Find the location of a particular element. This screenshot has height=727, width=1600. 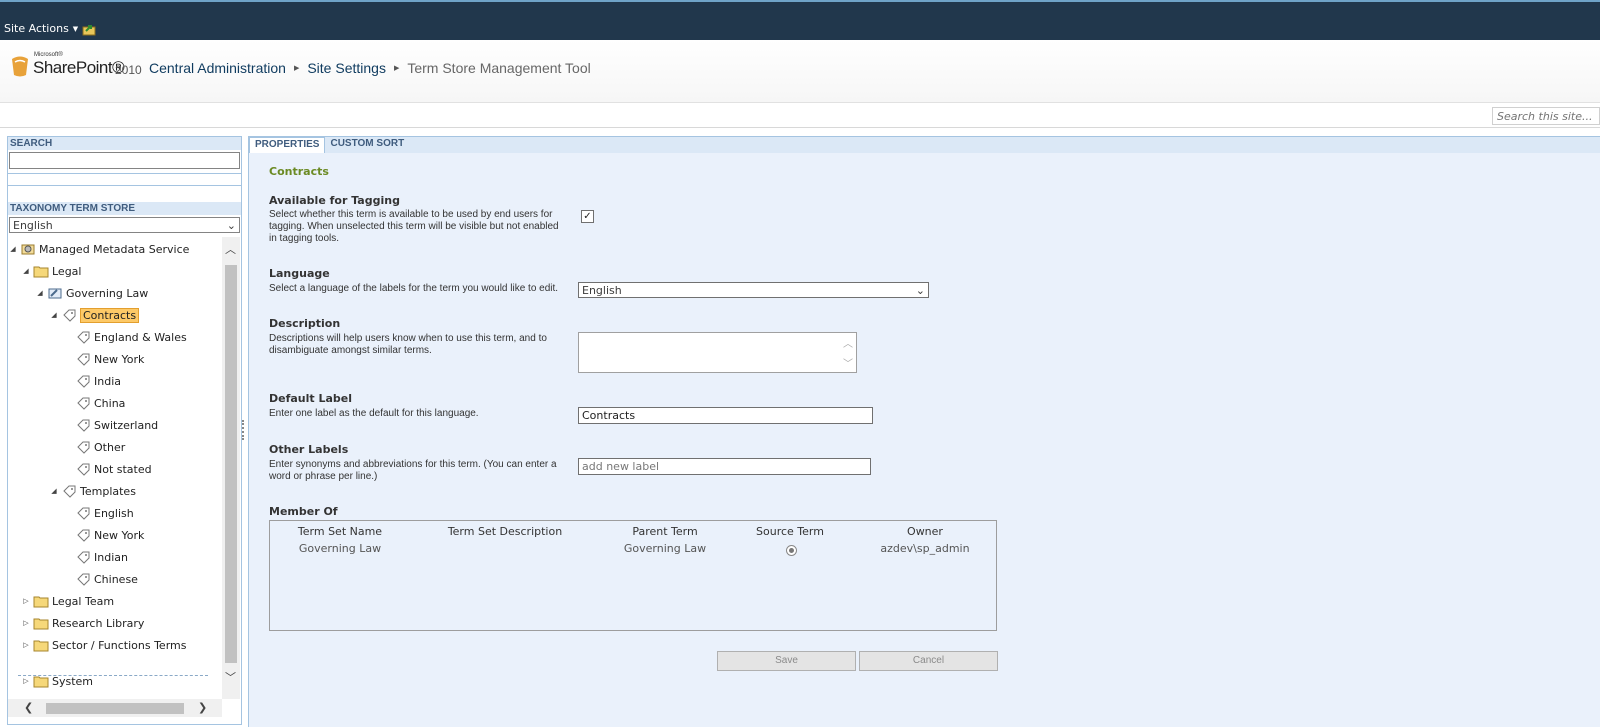

default-label-title: Default Label is located at coordinates (311, 398).